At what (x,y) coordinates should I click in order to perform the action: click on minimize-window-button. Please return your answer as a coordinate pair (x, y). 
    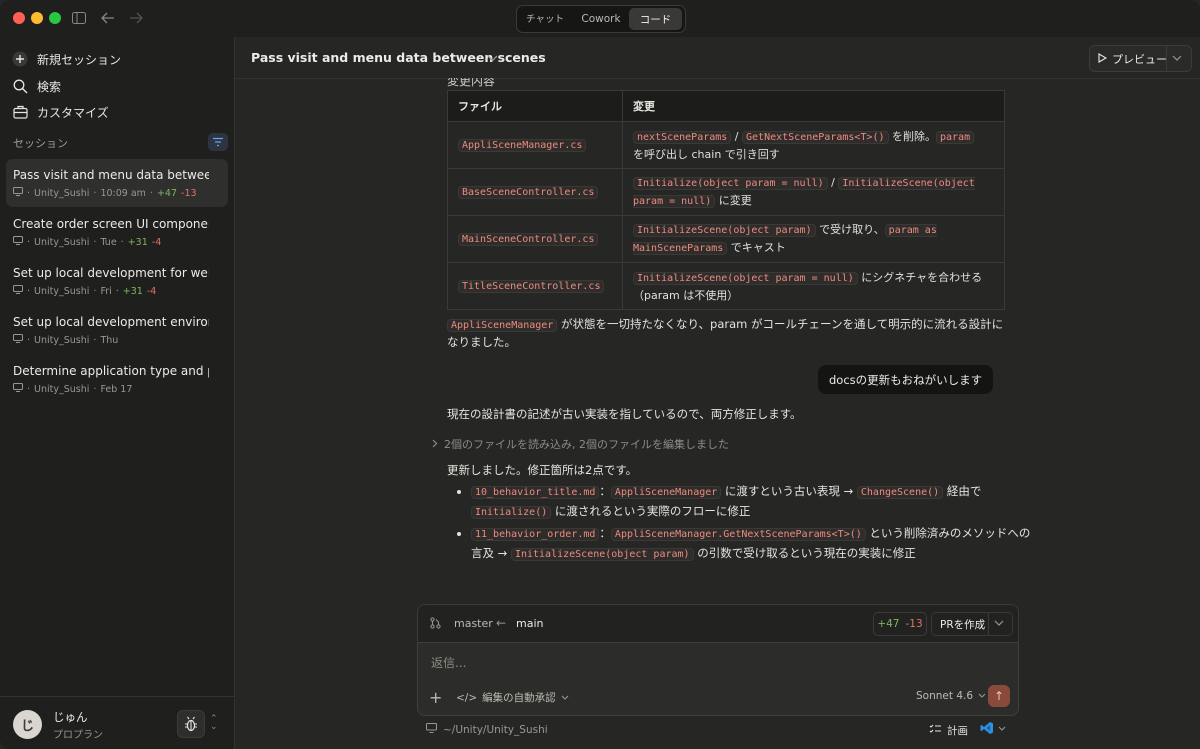
    Looking at the image, I should click on (37, 18).